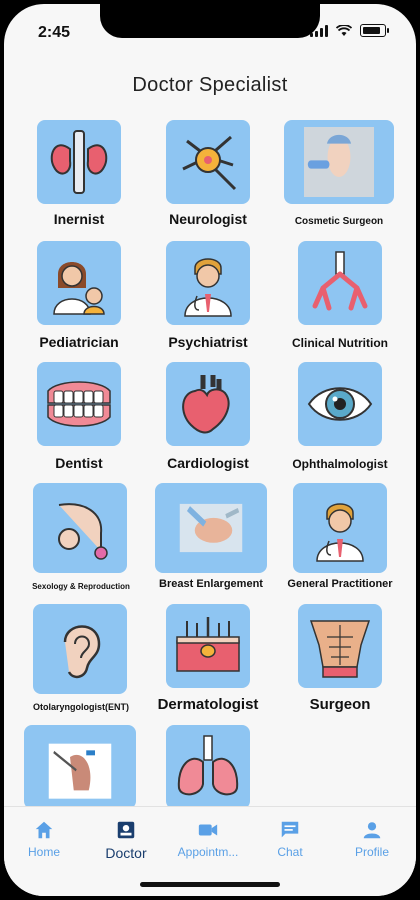  I want to click on specialist-tile-internist, so click(79, 162).